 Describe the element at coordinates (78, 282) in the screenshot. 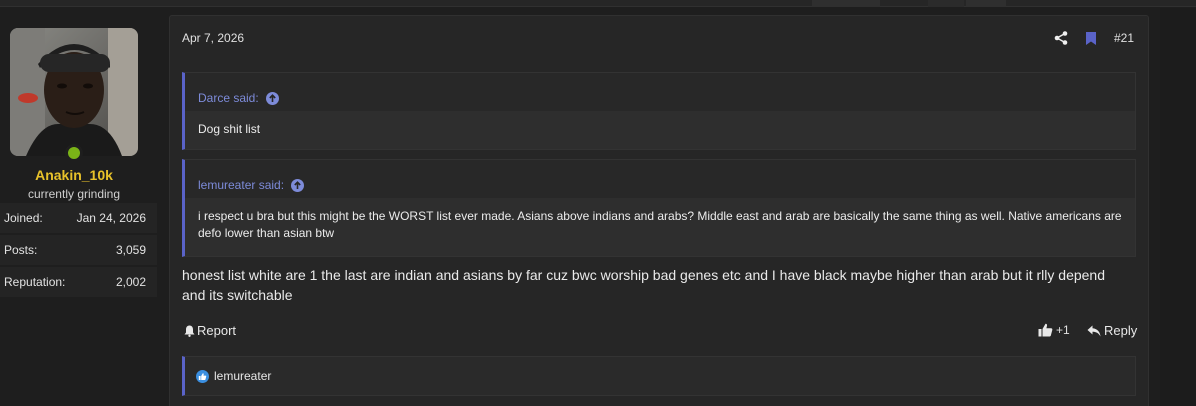

I see `stat-reputation: Reputation: 2,002` at that location.